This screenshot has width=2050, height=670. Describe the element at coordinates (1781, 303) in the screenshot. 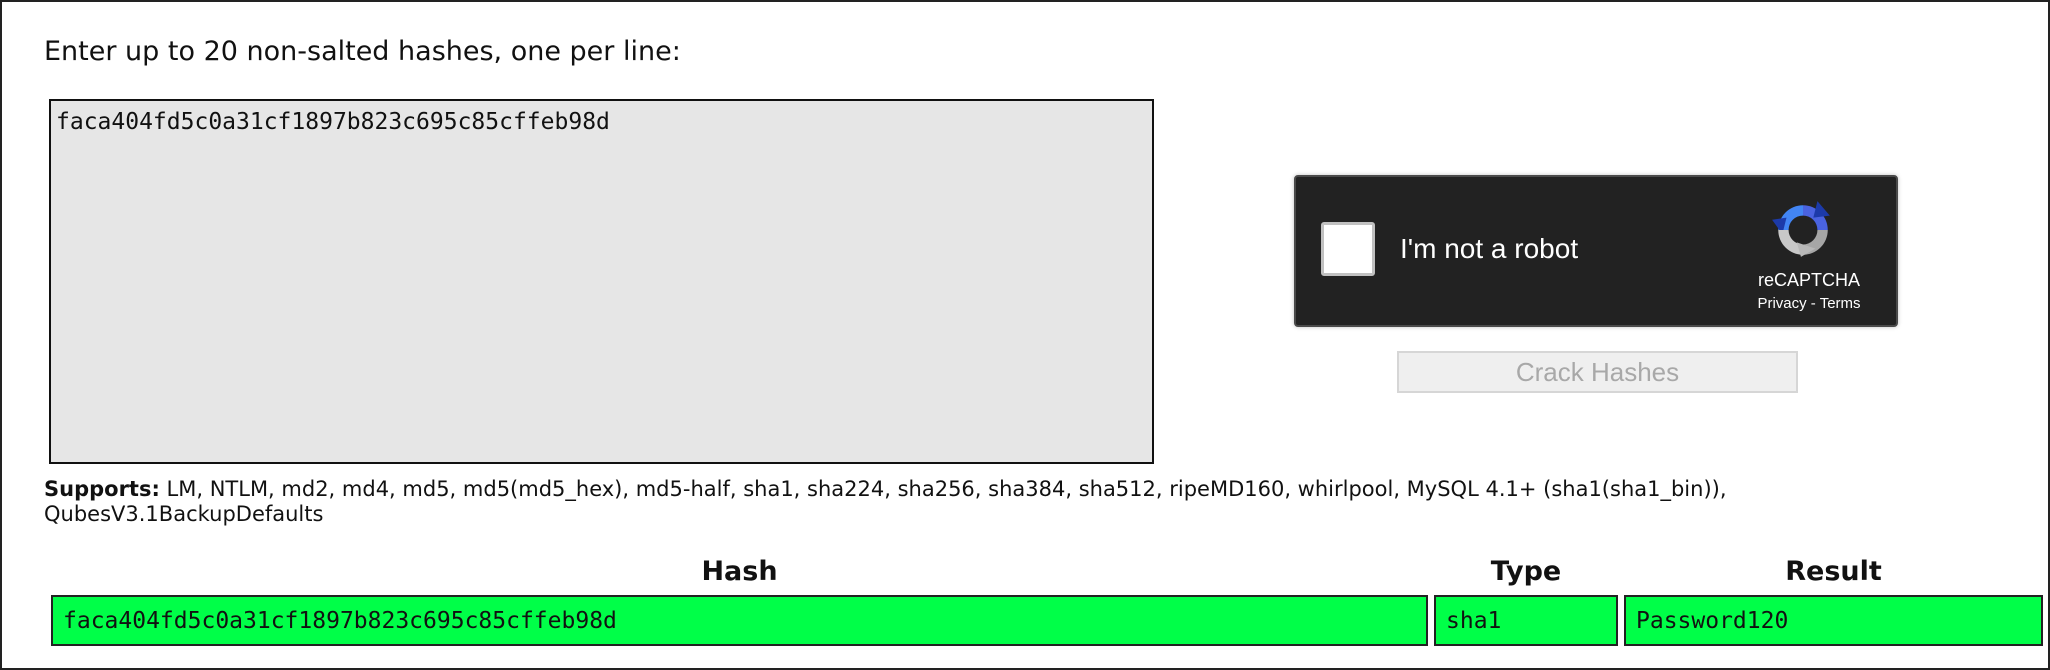

I see `privacy-link: Privacy` at that location.